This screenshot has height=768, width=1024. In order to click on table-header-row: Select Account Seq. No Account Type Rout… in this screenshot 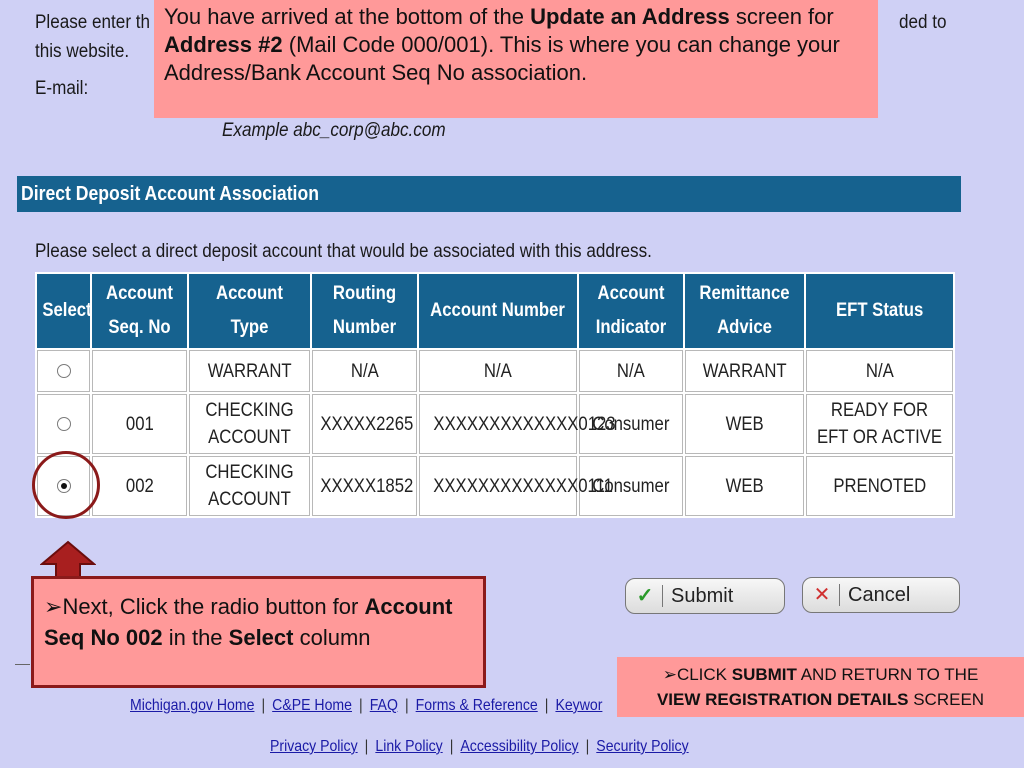, I will do `click(495, 311)`.